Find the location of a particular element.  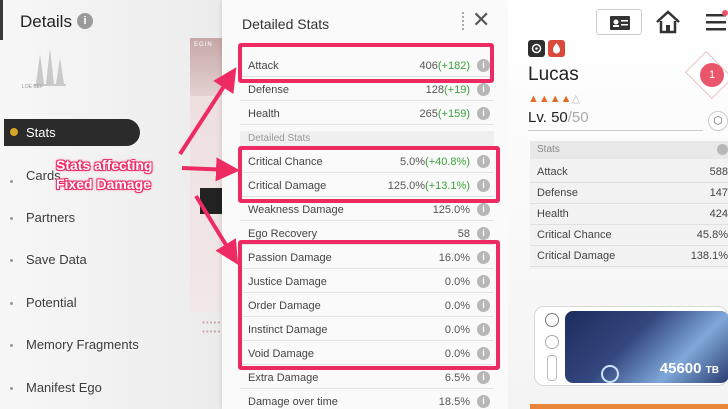

arrow-to-attack is located at coordinates (207, 111).